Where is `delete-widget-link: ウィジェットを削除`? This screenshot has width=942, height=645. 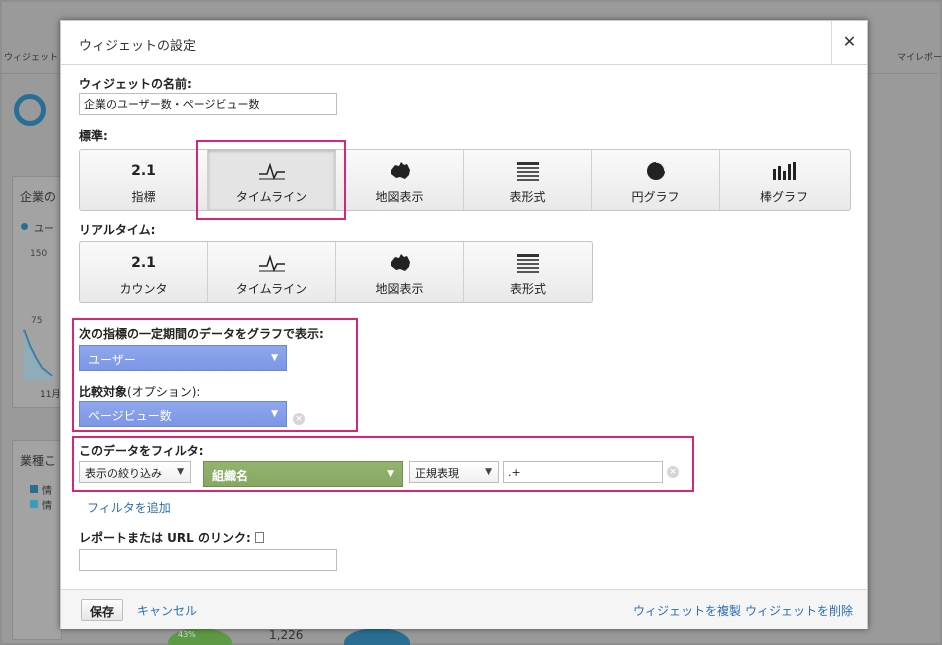
delete-widget-link: ウィジェットを削除 is located at coordinates (799, 610).